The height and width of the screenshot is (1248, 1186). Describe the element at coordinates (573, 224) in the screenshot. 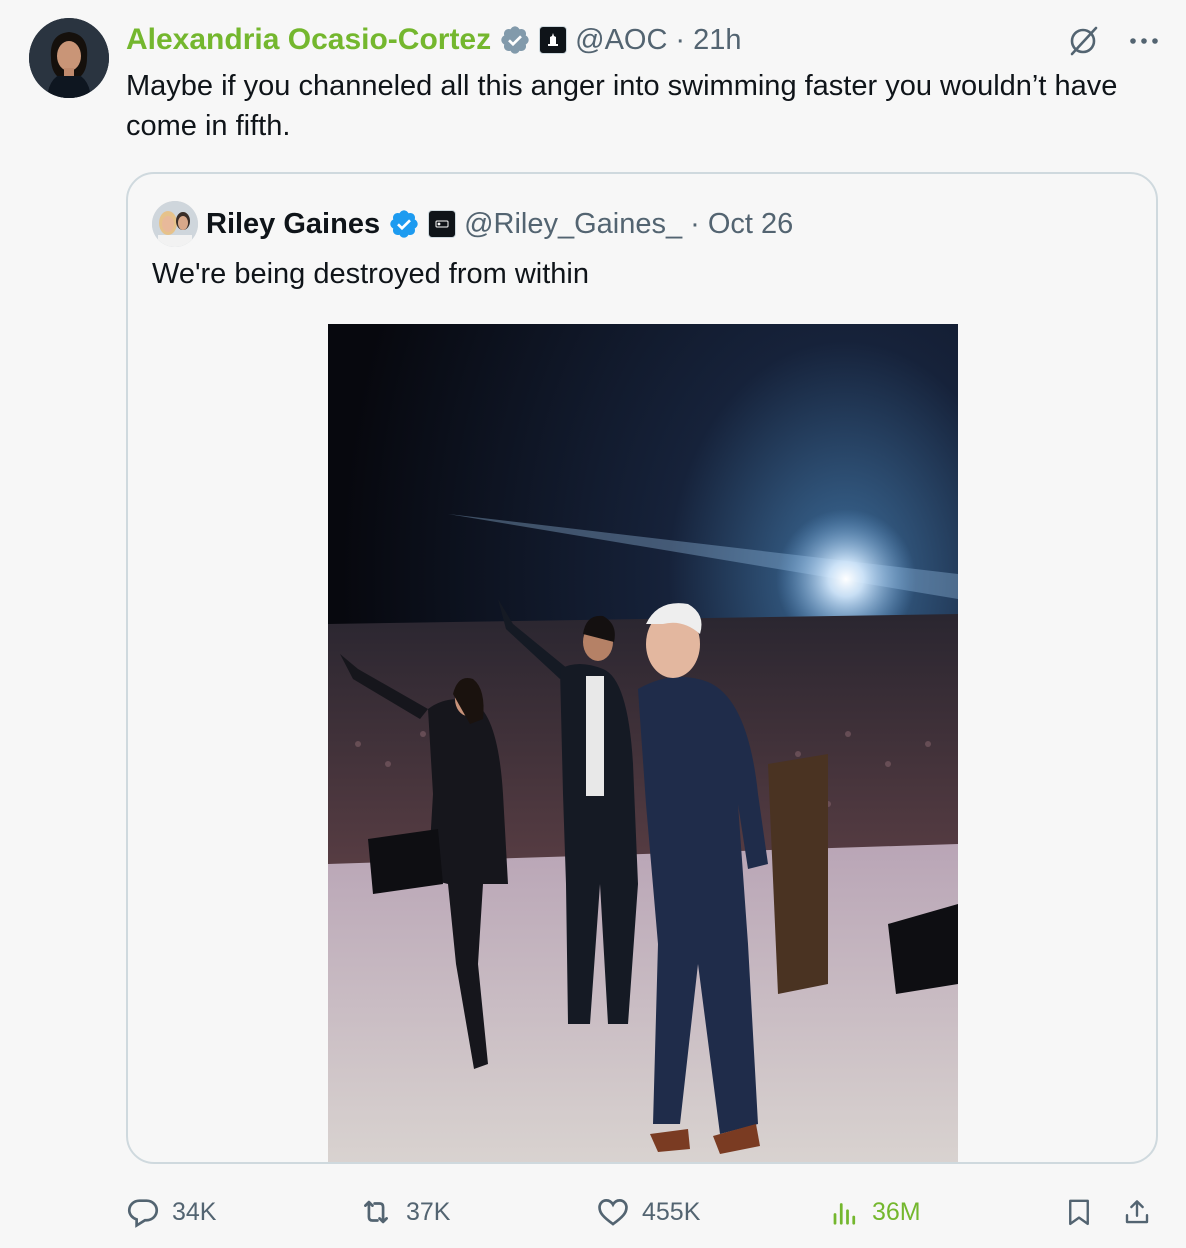

I see `quoted-handle: @Riley_Gaines_` at that location.